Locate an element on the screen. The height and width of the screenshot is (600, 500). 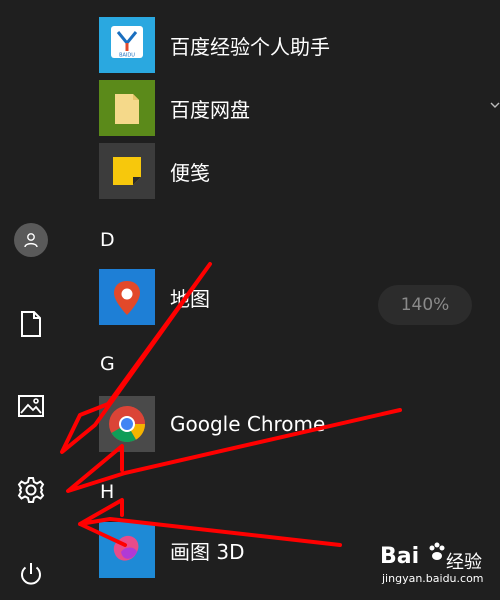
documents-button is located at coordinates (31, 324).